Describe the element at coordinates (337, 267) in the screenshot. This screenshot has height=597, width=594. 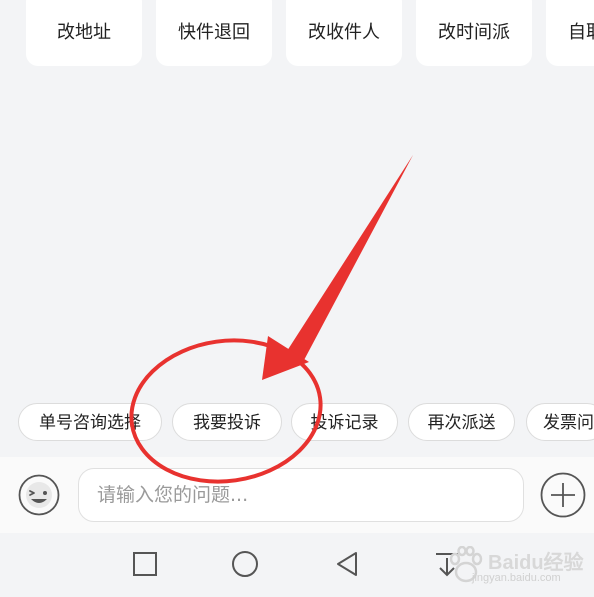
I see `annotation-arrow` at that location.